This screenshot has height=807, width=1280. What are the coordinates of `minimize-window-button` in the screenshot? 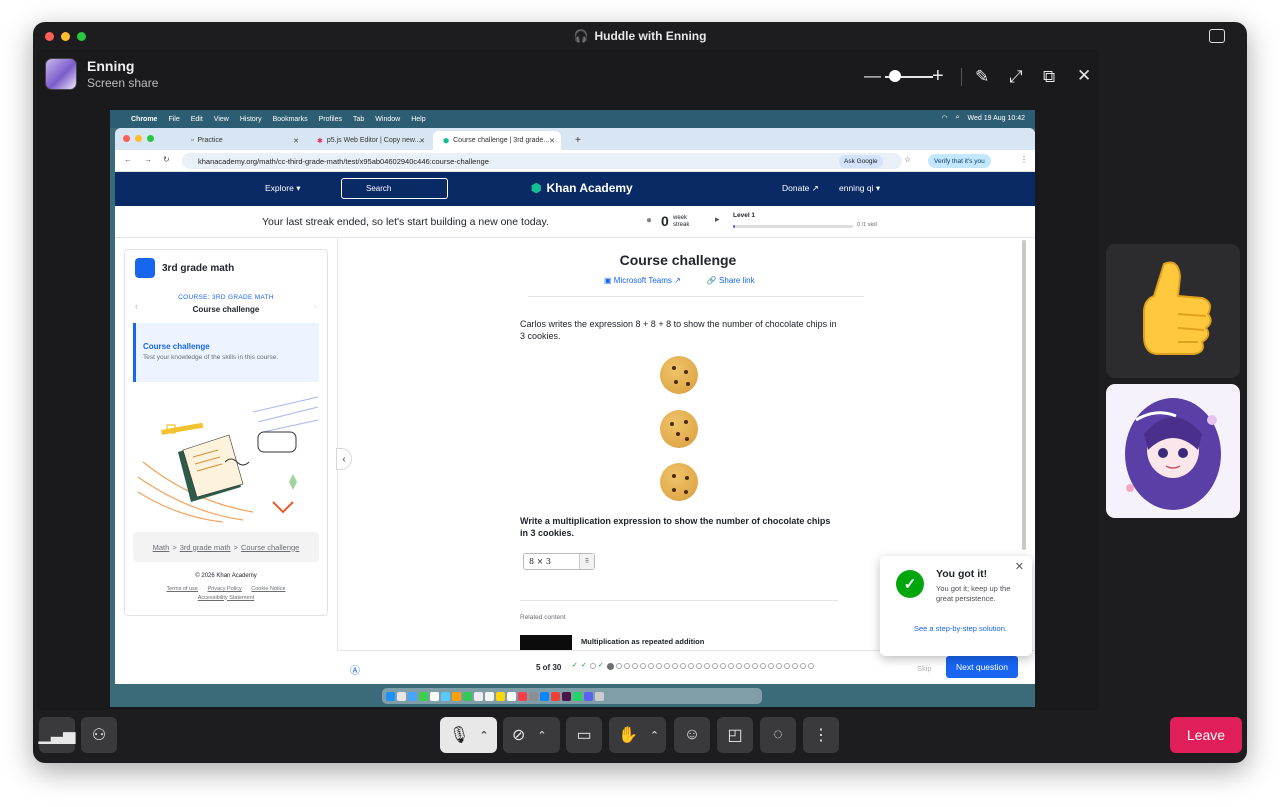 It's located at (65, 36).